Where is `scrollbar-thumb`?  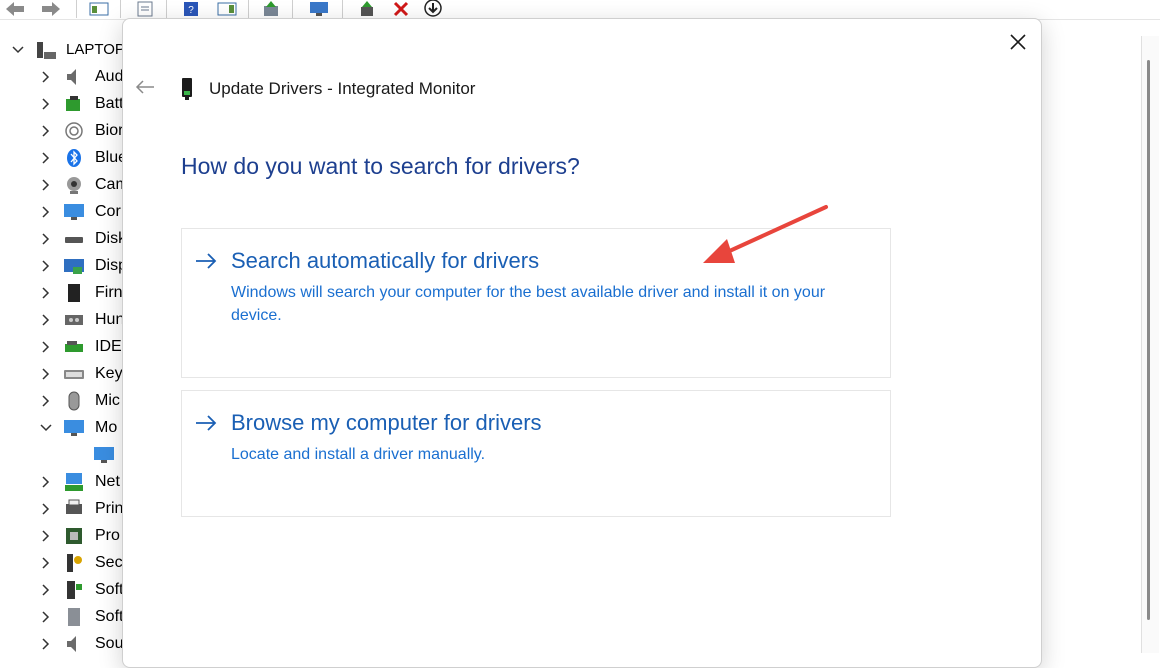 scrollbar-thumb is located at coordinates (1148, 340).